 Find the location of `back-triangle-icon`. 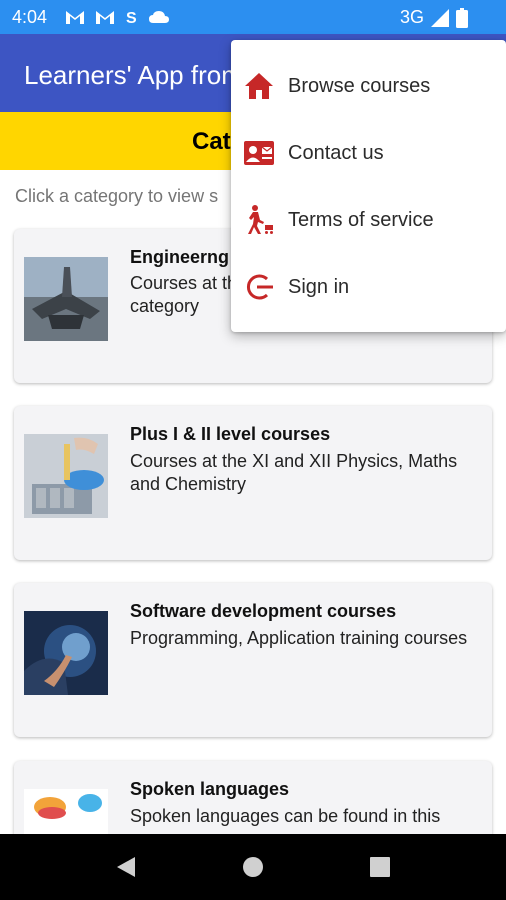

back-triangle-icon is located at coordinates (126, 867).